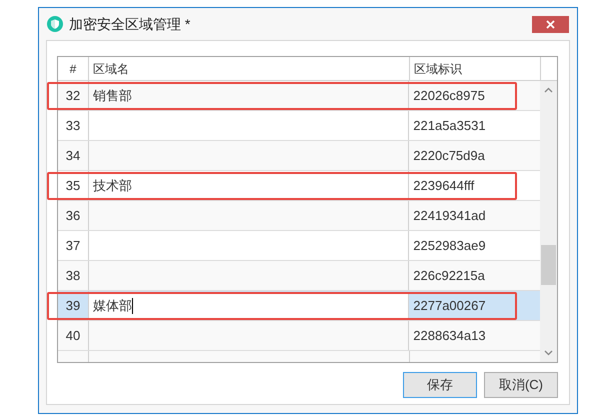  What do you see at coordinates (548, 265) in the screenshot?
I see `scroll-thumb` at bounding box center [548, 265].